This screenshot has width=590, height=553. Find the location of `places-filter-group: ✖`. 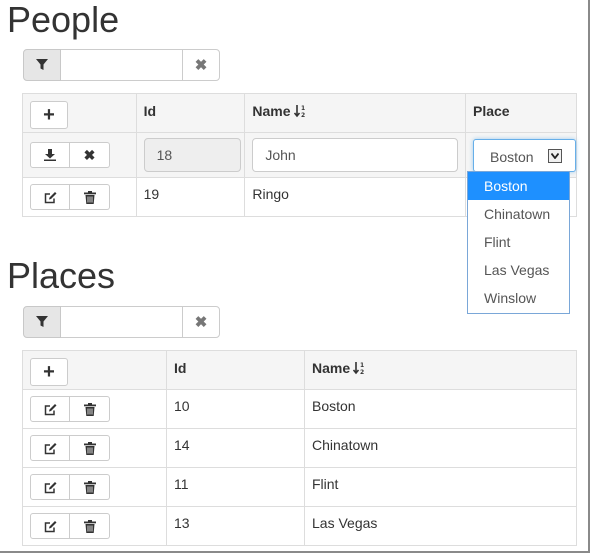

places-filter-group: ✖ is located at coordinates (121, 322).